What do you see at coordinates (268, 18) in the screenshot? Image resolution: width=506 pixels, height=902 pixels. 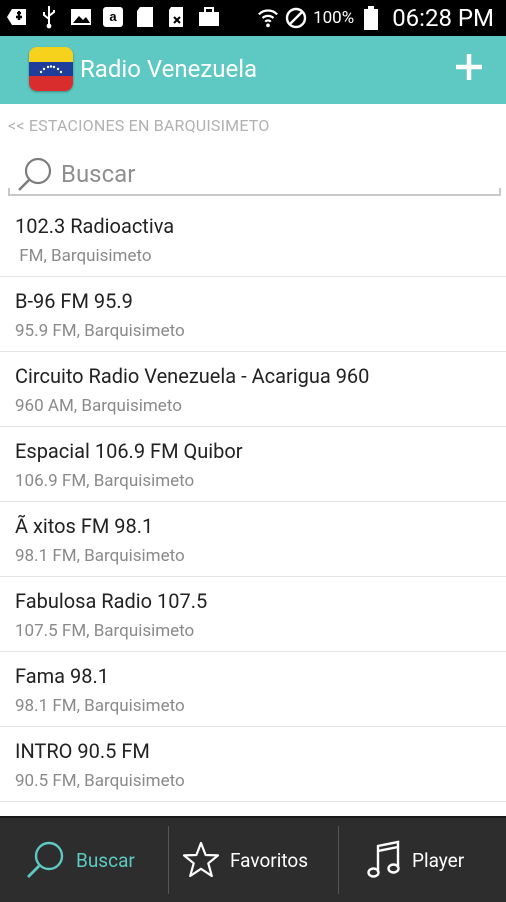 I see `wifi-icon` at bounding box center [268, 18].